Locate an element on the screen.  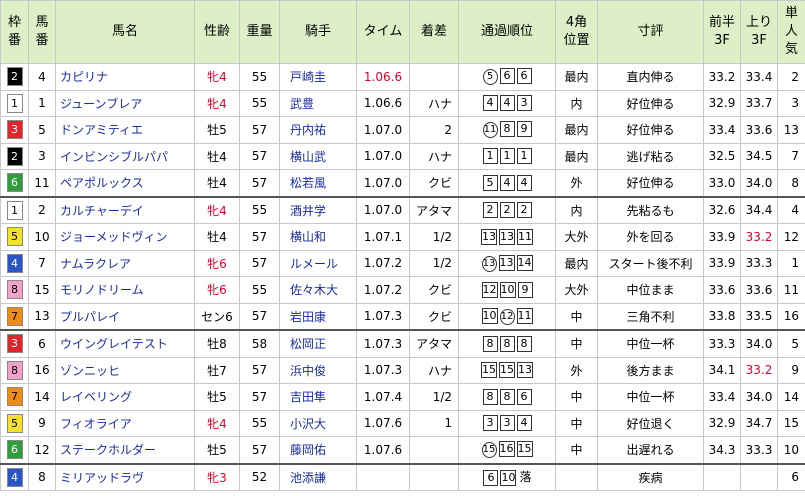
horse-name-link: ドンアミティエ is located at coordinates (125, 130).